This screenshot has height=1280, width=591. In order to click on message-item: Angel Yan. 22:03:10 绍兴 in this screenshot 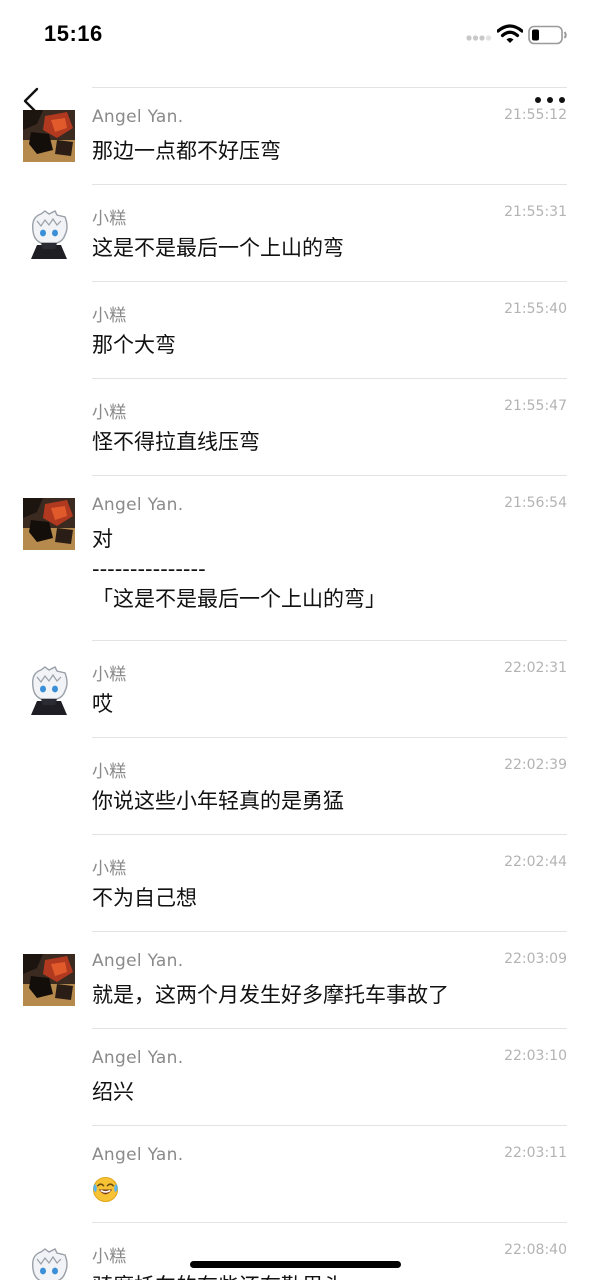, I will do `click(295, 1076)`.